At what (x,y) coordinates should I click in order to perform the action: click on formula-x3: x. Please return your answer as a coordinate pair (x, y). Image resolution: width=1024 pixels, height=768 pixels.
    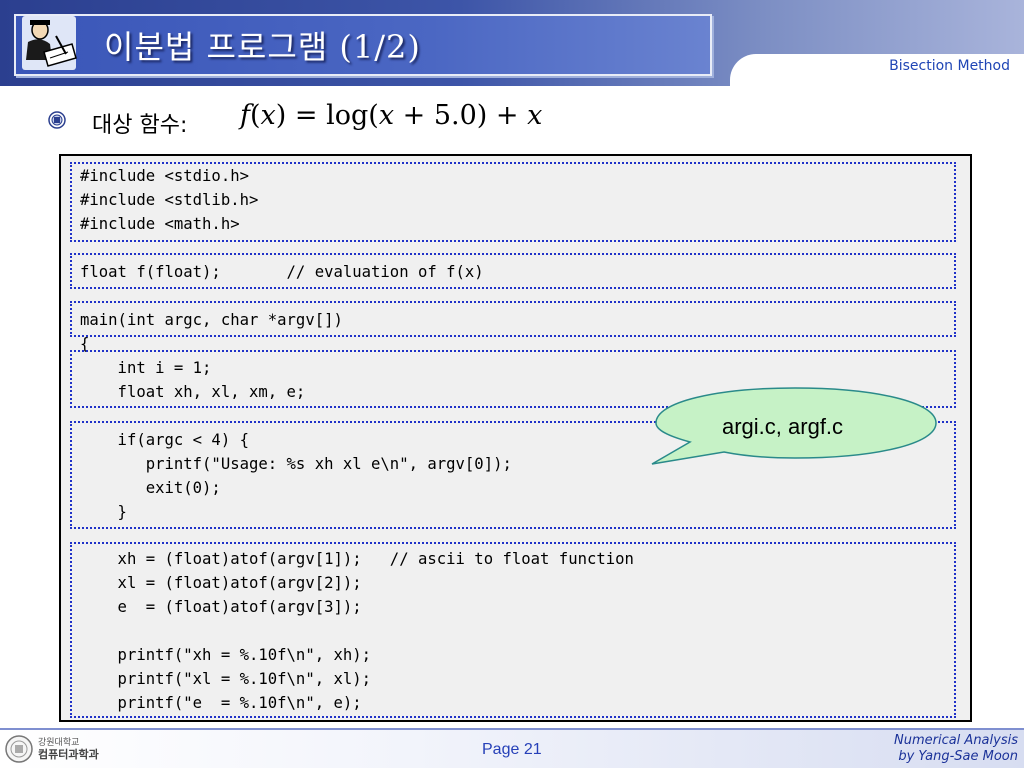
    Looking at the image, I should click on (535, 115).